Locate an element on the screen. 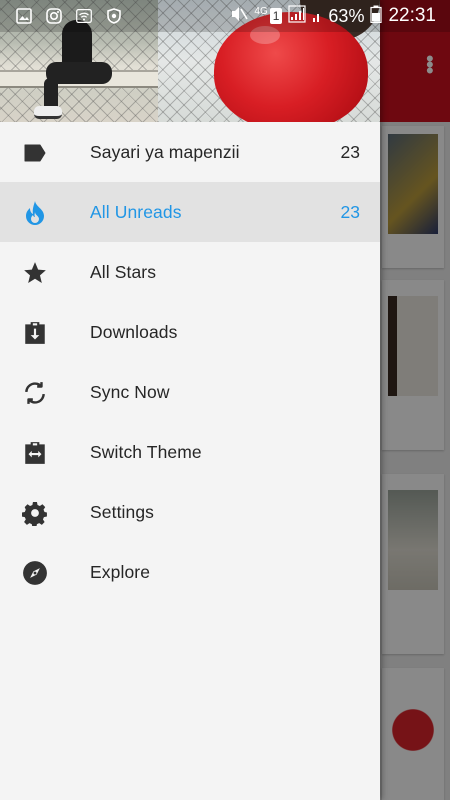  menu-item-settings: Settings is located at coordinates (190, 512).